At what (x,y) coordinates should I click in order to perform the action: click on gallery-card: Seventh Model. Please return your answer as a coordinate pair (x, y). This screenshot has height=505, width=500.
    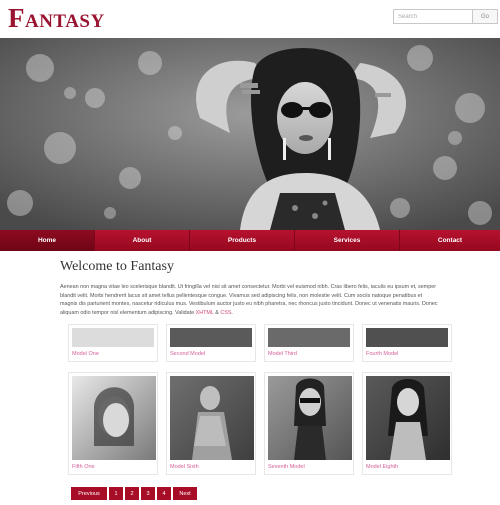
    Looking at the image, I should click on (309, 423).